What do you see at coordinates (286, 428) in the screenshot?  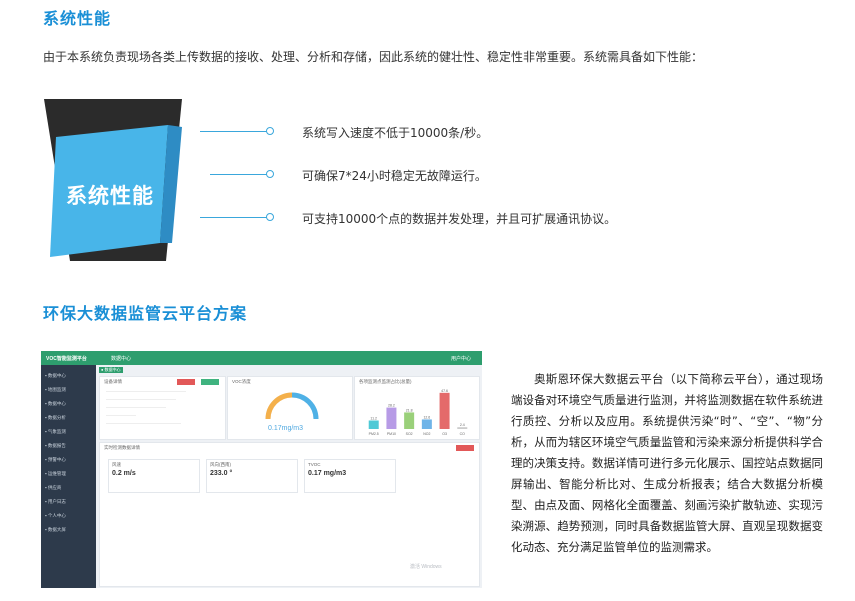 I see `voc-gauge-value: 0.17mg/m3` at bounding box center [286, 428].